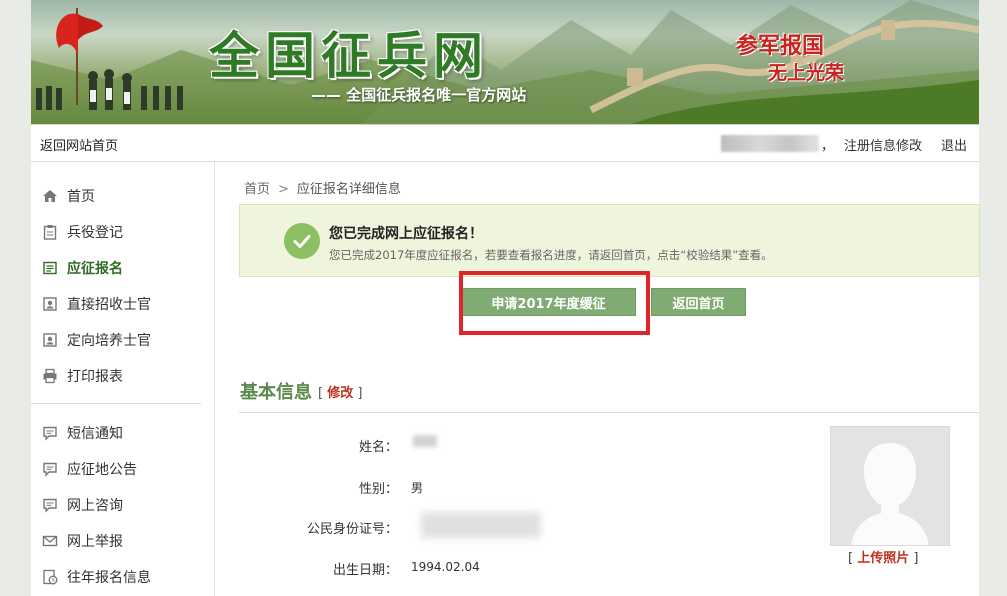  What do you see at coordinates (109, 578) in the screenshot?
I see `sidebar-item-label: 往年报名信息` at bounding box center [109, 578].